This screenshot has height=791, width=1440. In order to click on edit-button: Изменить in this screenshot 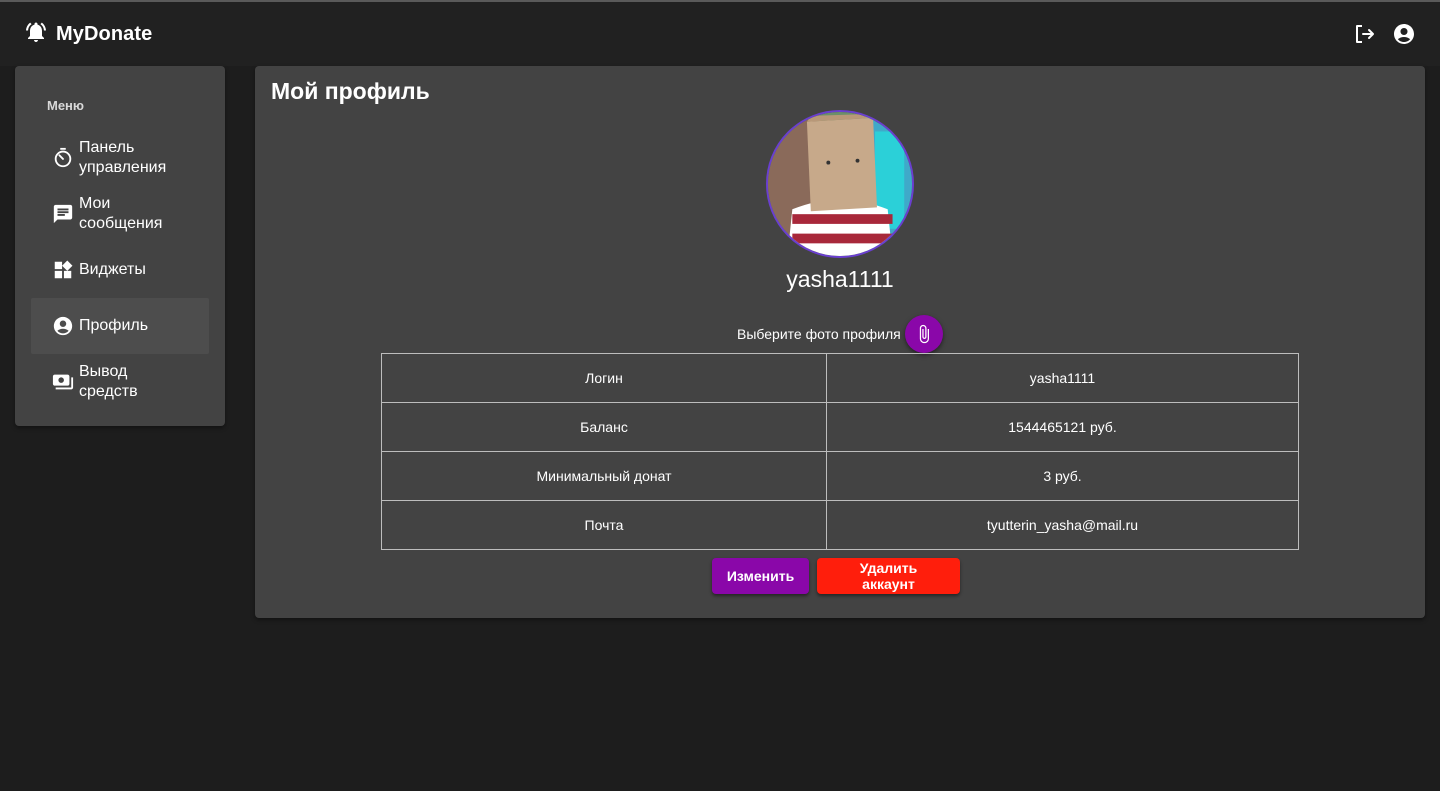, I will do `click(760, 576)`.